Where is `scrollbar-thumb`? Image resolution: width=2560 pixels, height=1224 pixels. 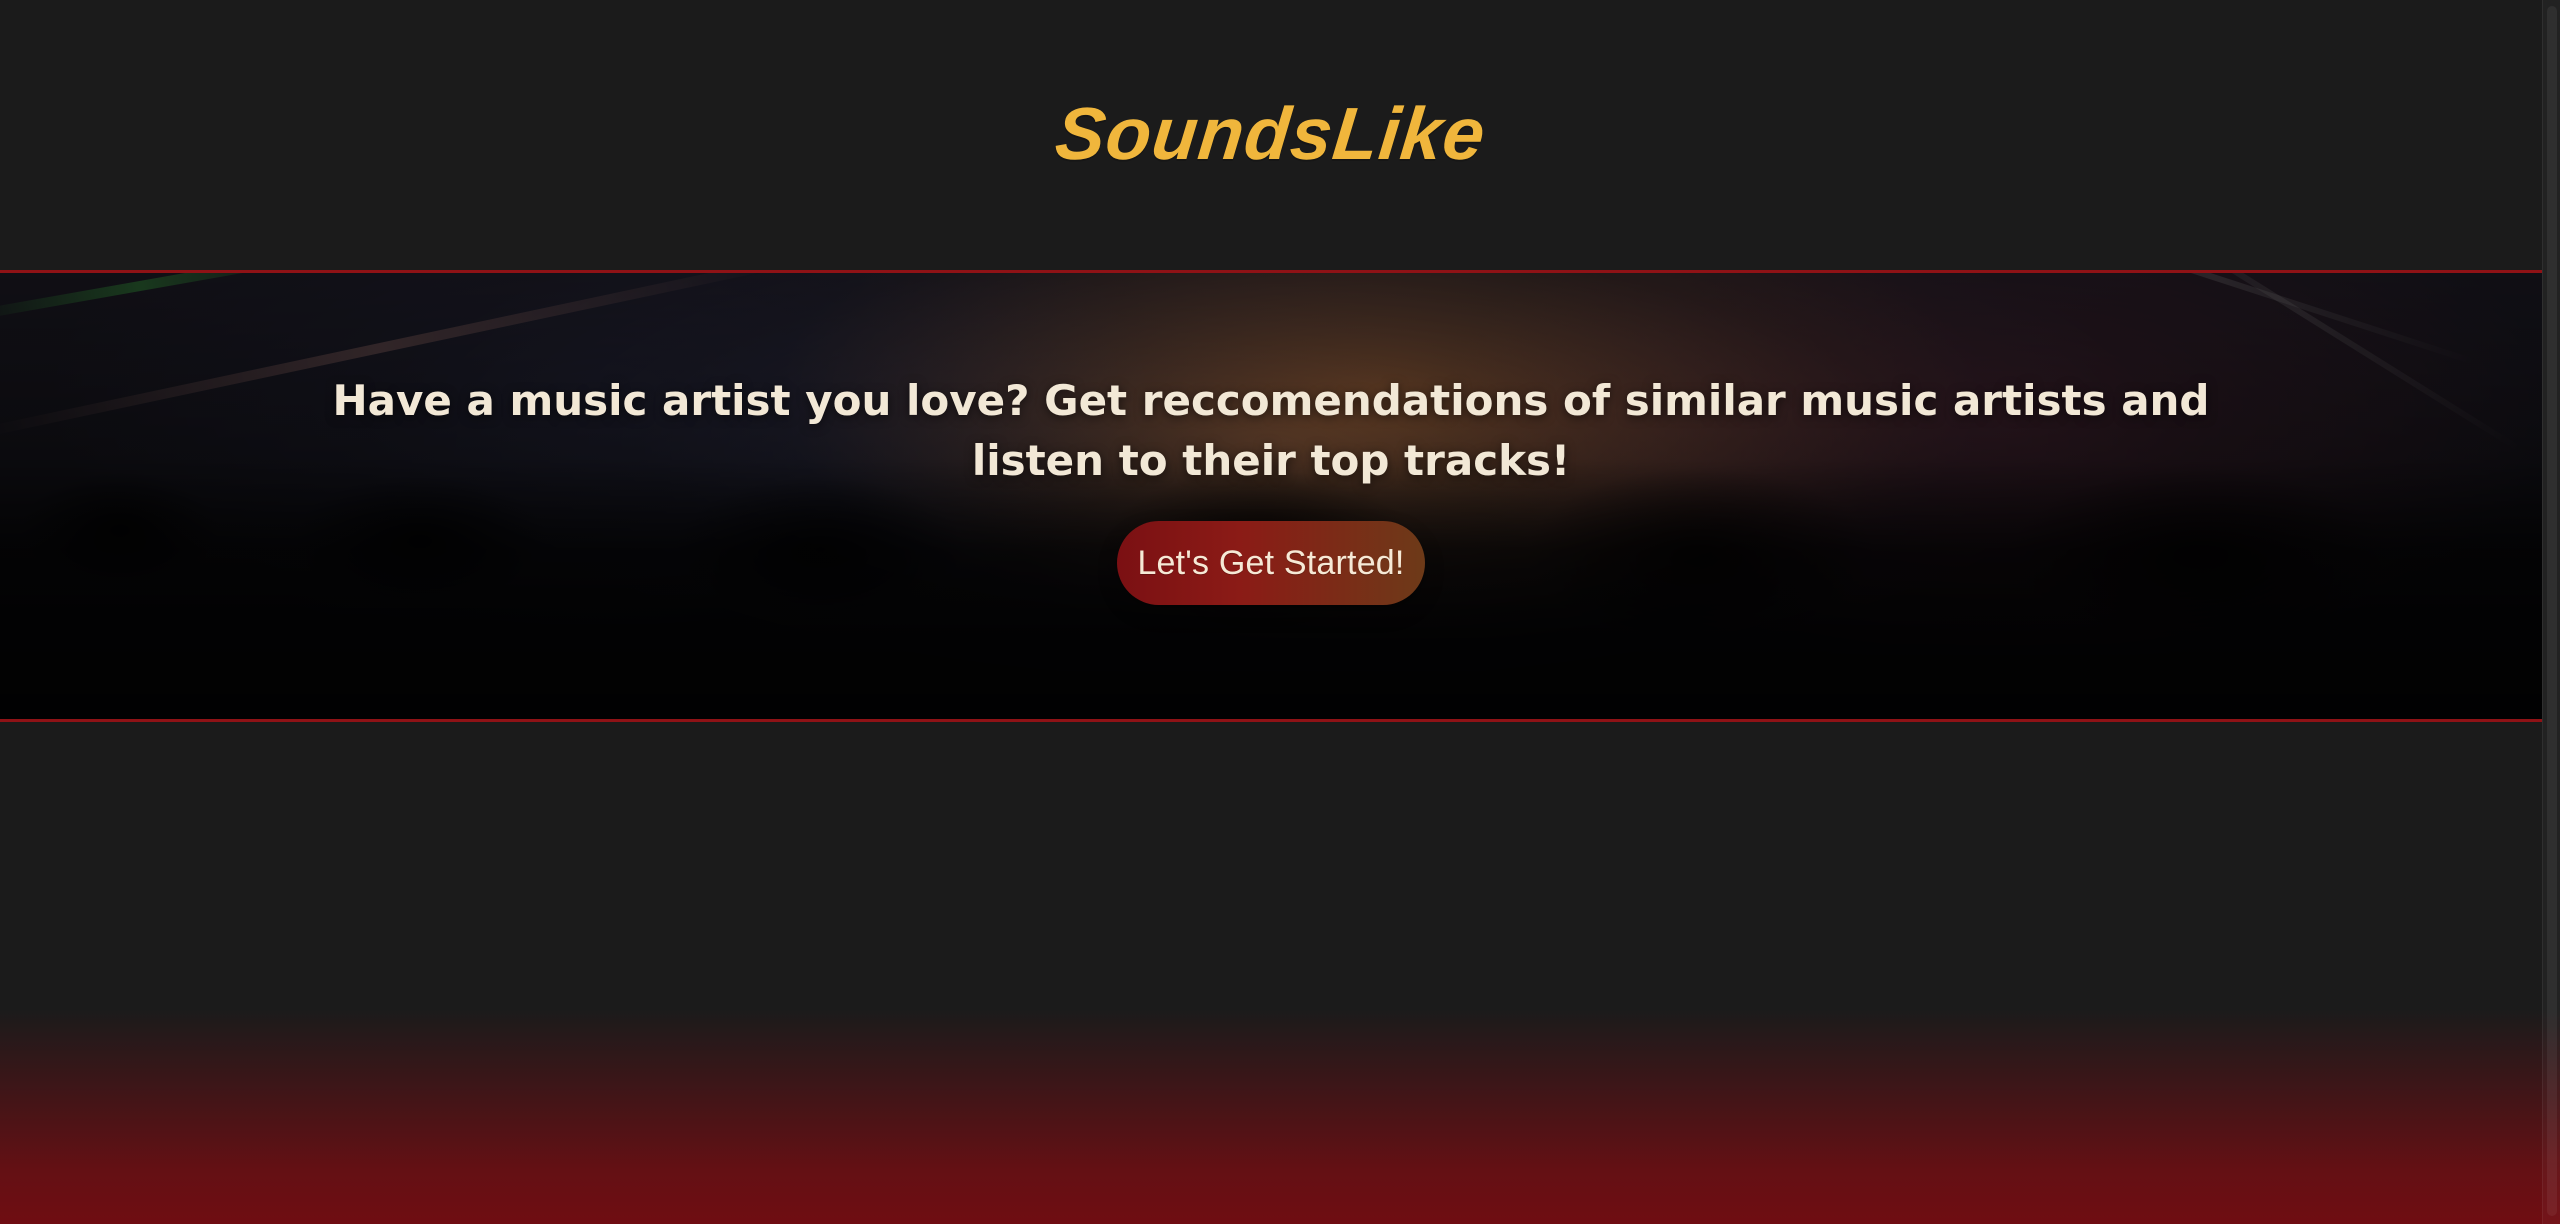 scrollbar-thumb is located at coordinates (2552, 611).